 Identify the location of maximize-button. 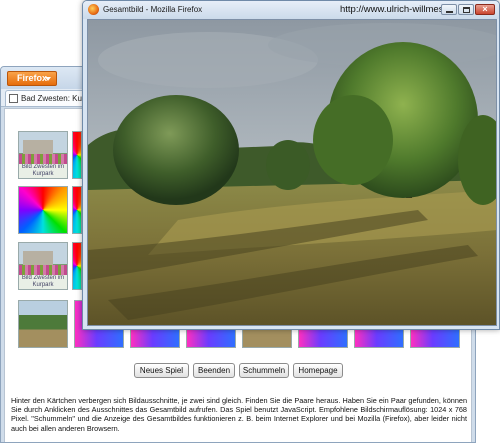
(466, 9).